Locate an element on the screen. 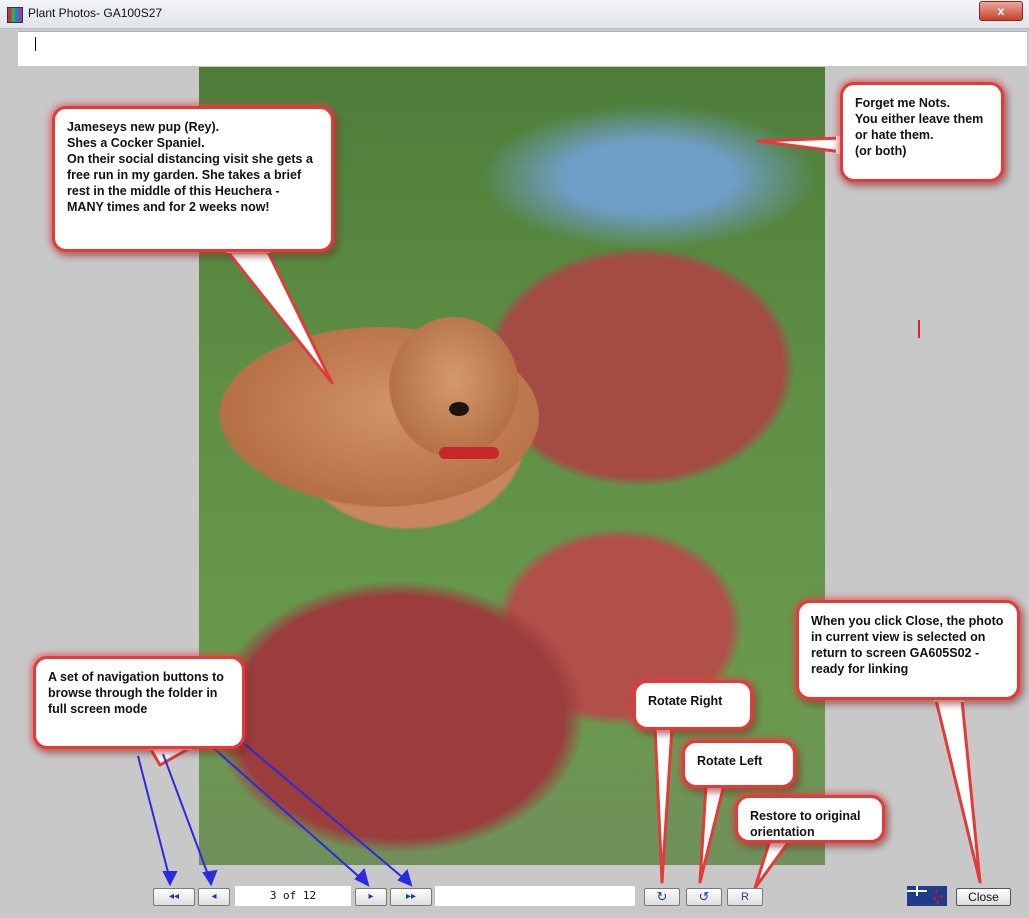 This screenshot has height=918, width=1029. rotate-right-button: ↻ is located at coordinates (662, 897).